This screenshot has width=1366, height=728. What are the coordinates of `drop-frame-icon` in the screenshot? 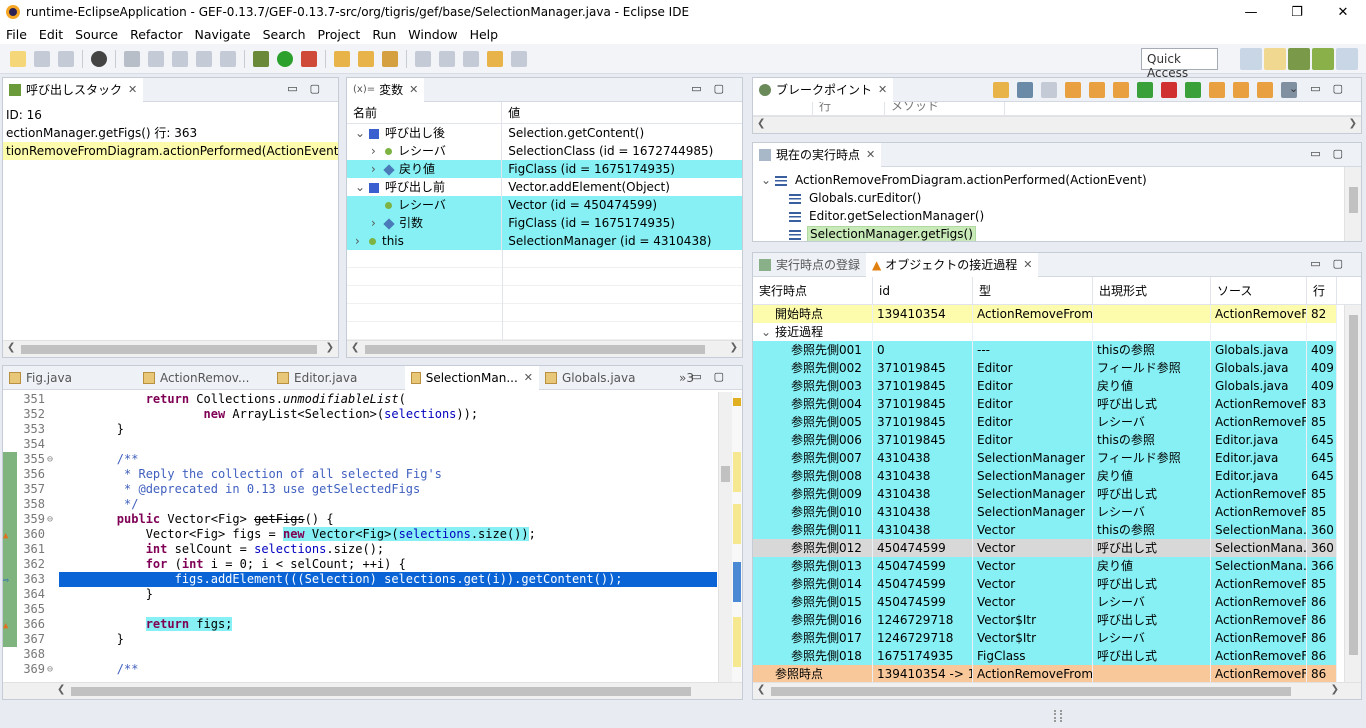 It's located at (180, 58).